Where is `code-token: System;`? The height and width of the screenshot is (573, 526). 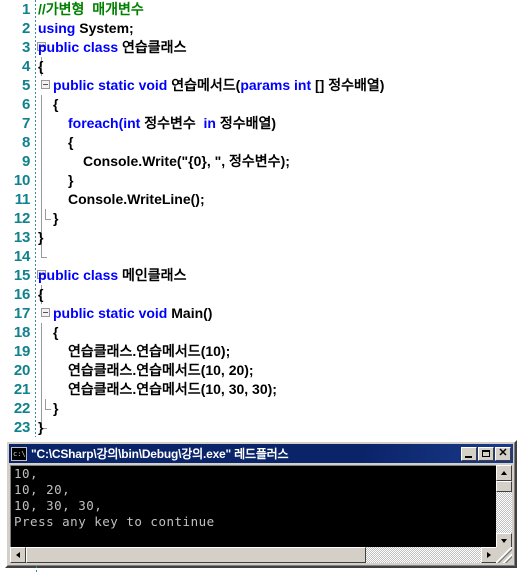 code-token: System; is located at coordinates (106, 28).